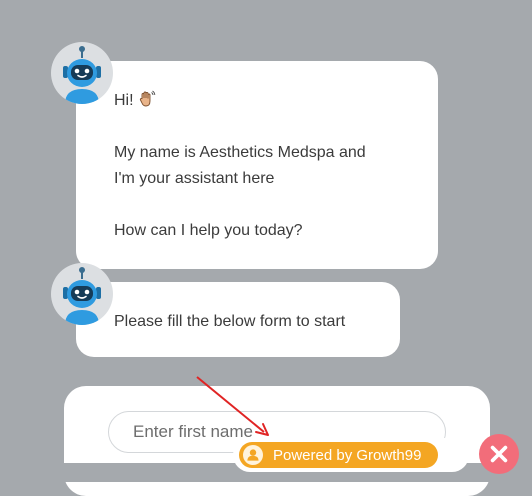 The image size is (532, 496). What do you see at coordinates (194, 178) in the screenshot?
I see `message-line: I'm your assistant here` at bounding box center [194, 178].